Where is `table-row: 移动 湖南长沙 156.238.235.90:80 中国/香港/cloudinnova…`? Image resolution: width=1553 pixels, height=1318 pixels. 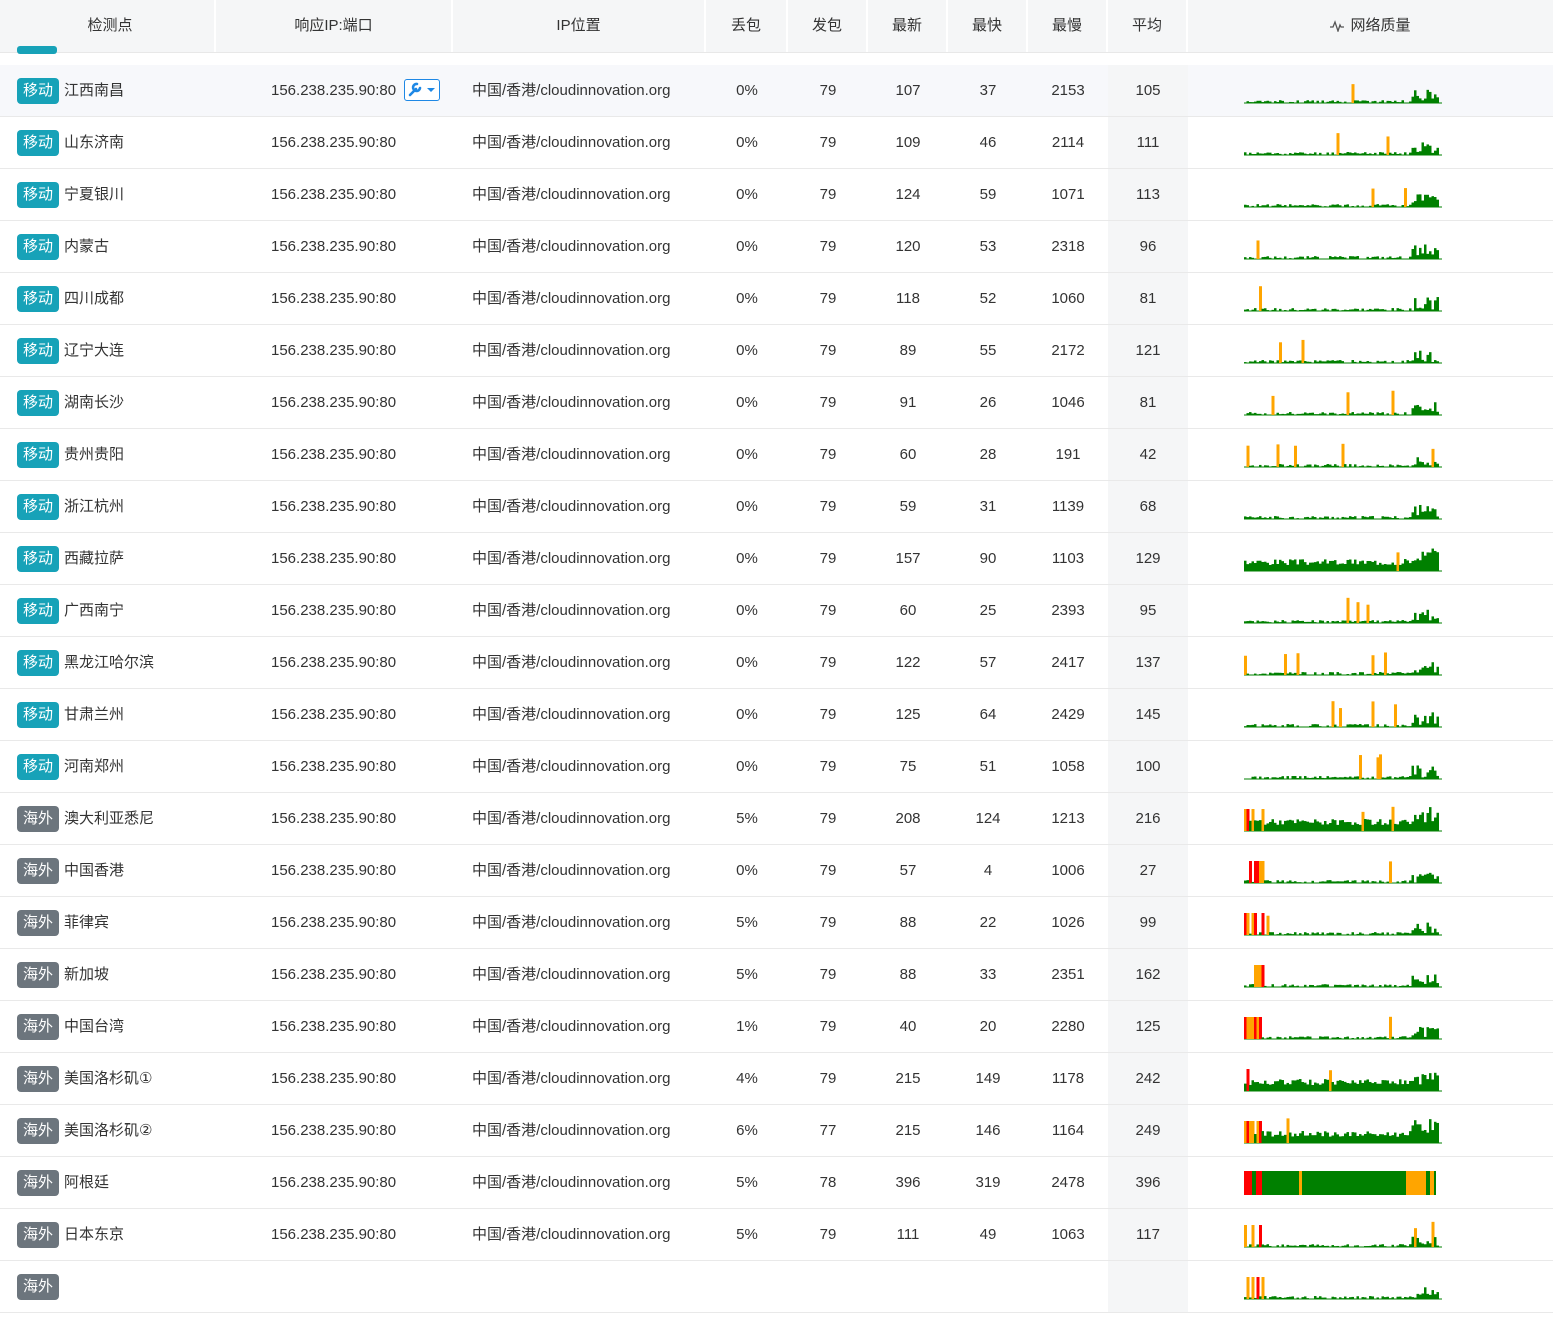 table-row: 移动 湖南长沙 156.238.235.90:80 中国/香港/cloudinnova… is located at coordinates (776, 403).